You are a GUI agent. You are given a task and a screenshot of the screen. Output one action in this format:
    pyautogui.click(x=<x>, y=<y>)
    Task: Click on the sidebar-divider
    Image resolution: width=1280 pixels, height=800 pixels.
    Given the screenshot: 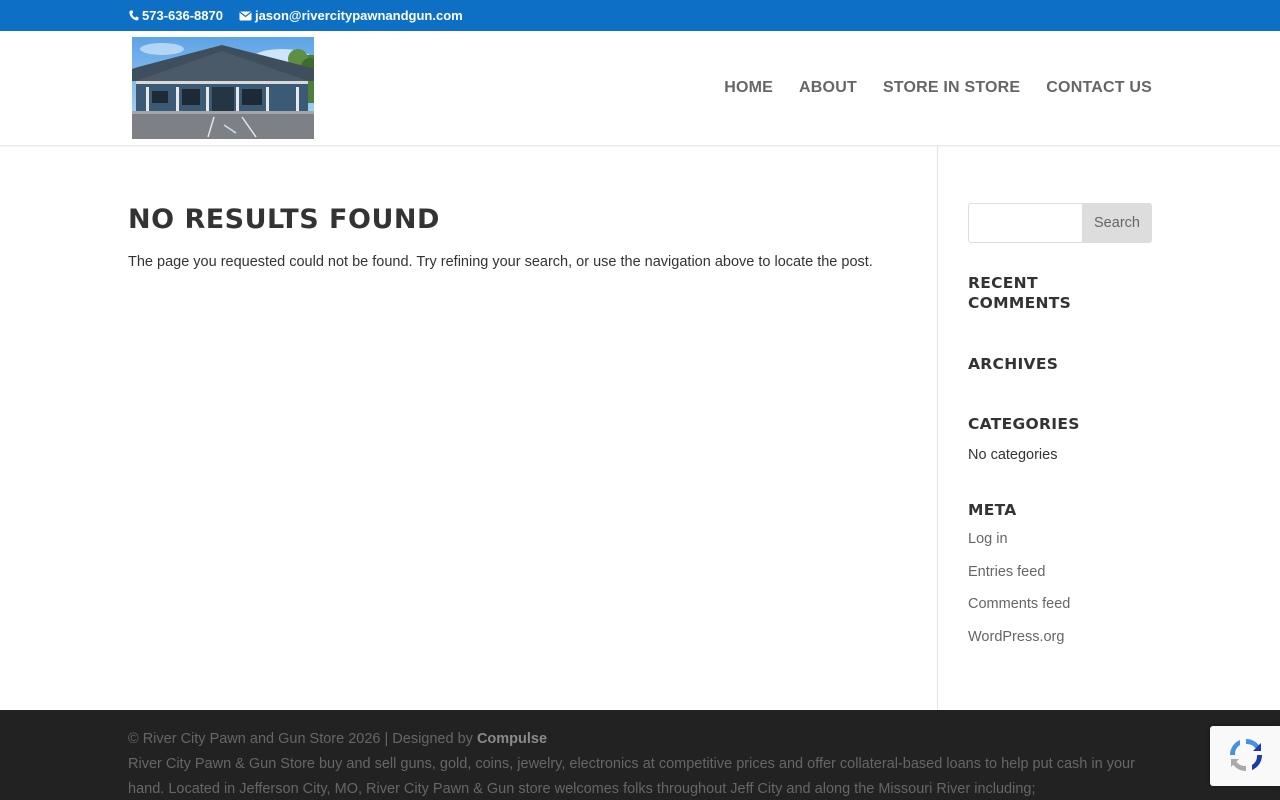 What is the action you would take?
    pyautogui.click(x=937, y=428)
    